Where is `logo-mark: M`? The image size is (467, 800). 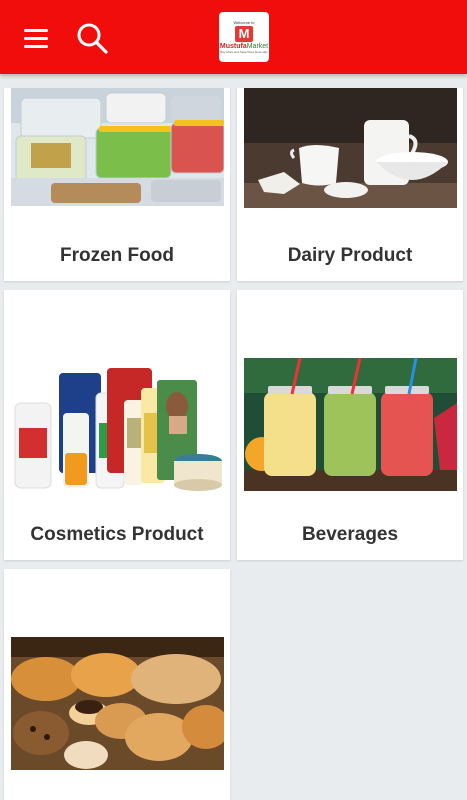
logo-mark: M is located at coordinates (244, 33).